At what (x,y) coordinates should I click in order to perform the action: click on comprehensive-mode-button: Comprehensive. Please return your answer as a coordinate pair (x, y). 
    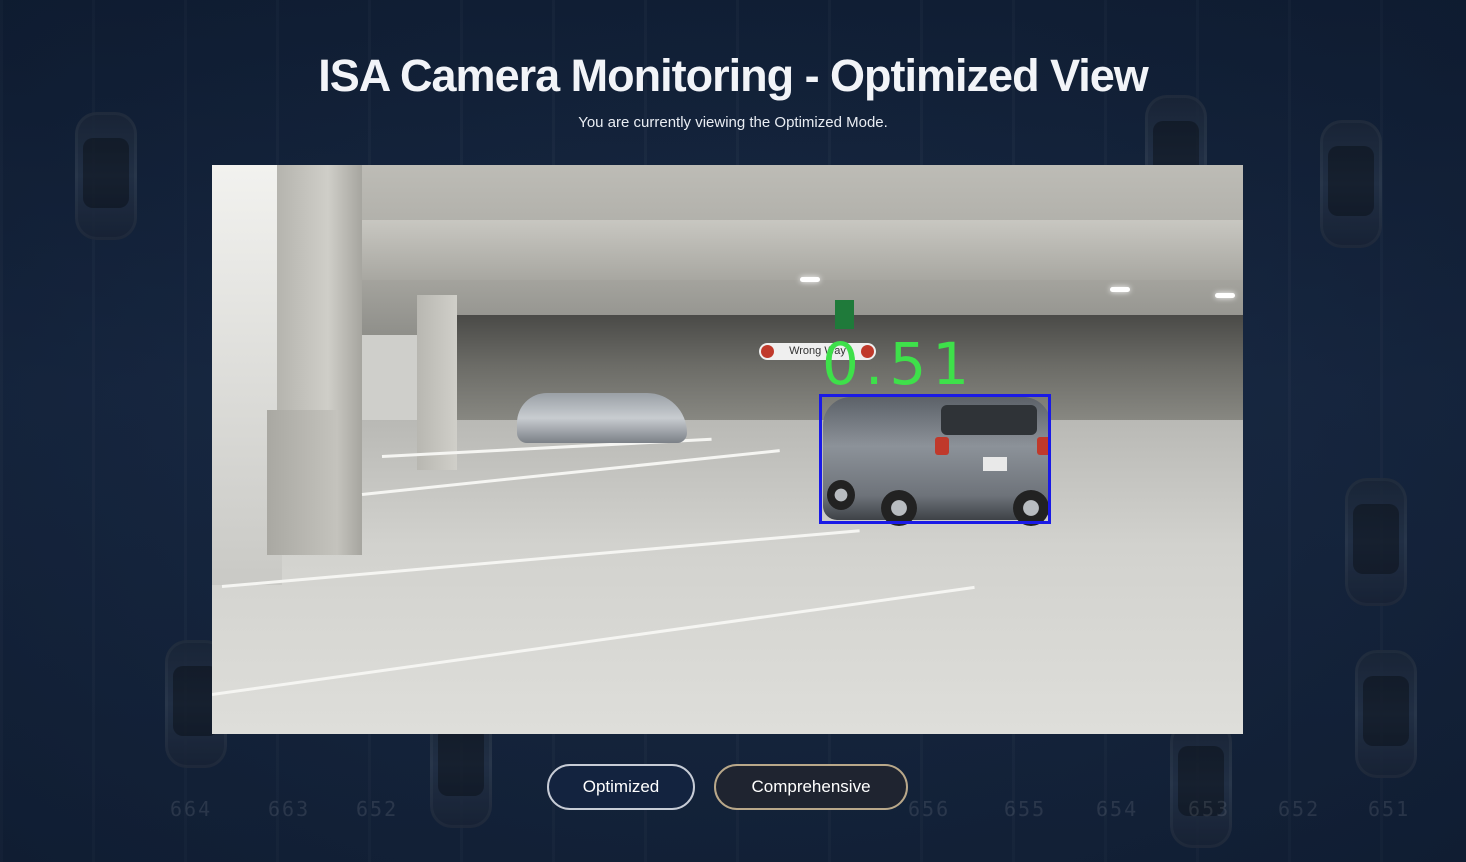
    Looking at the image, I should click on (811, 787).